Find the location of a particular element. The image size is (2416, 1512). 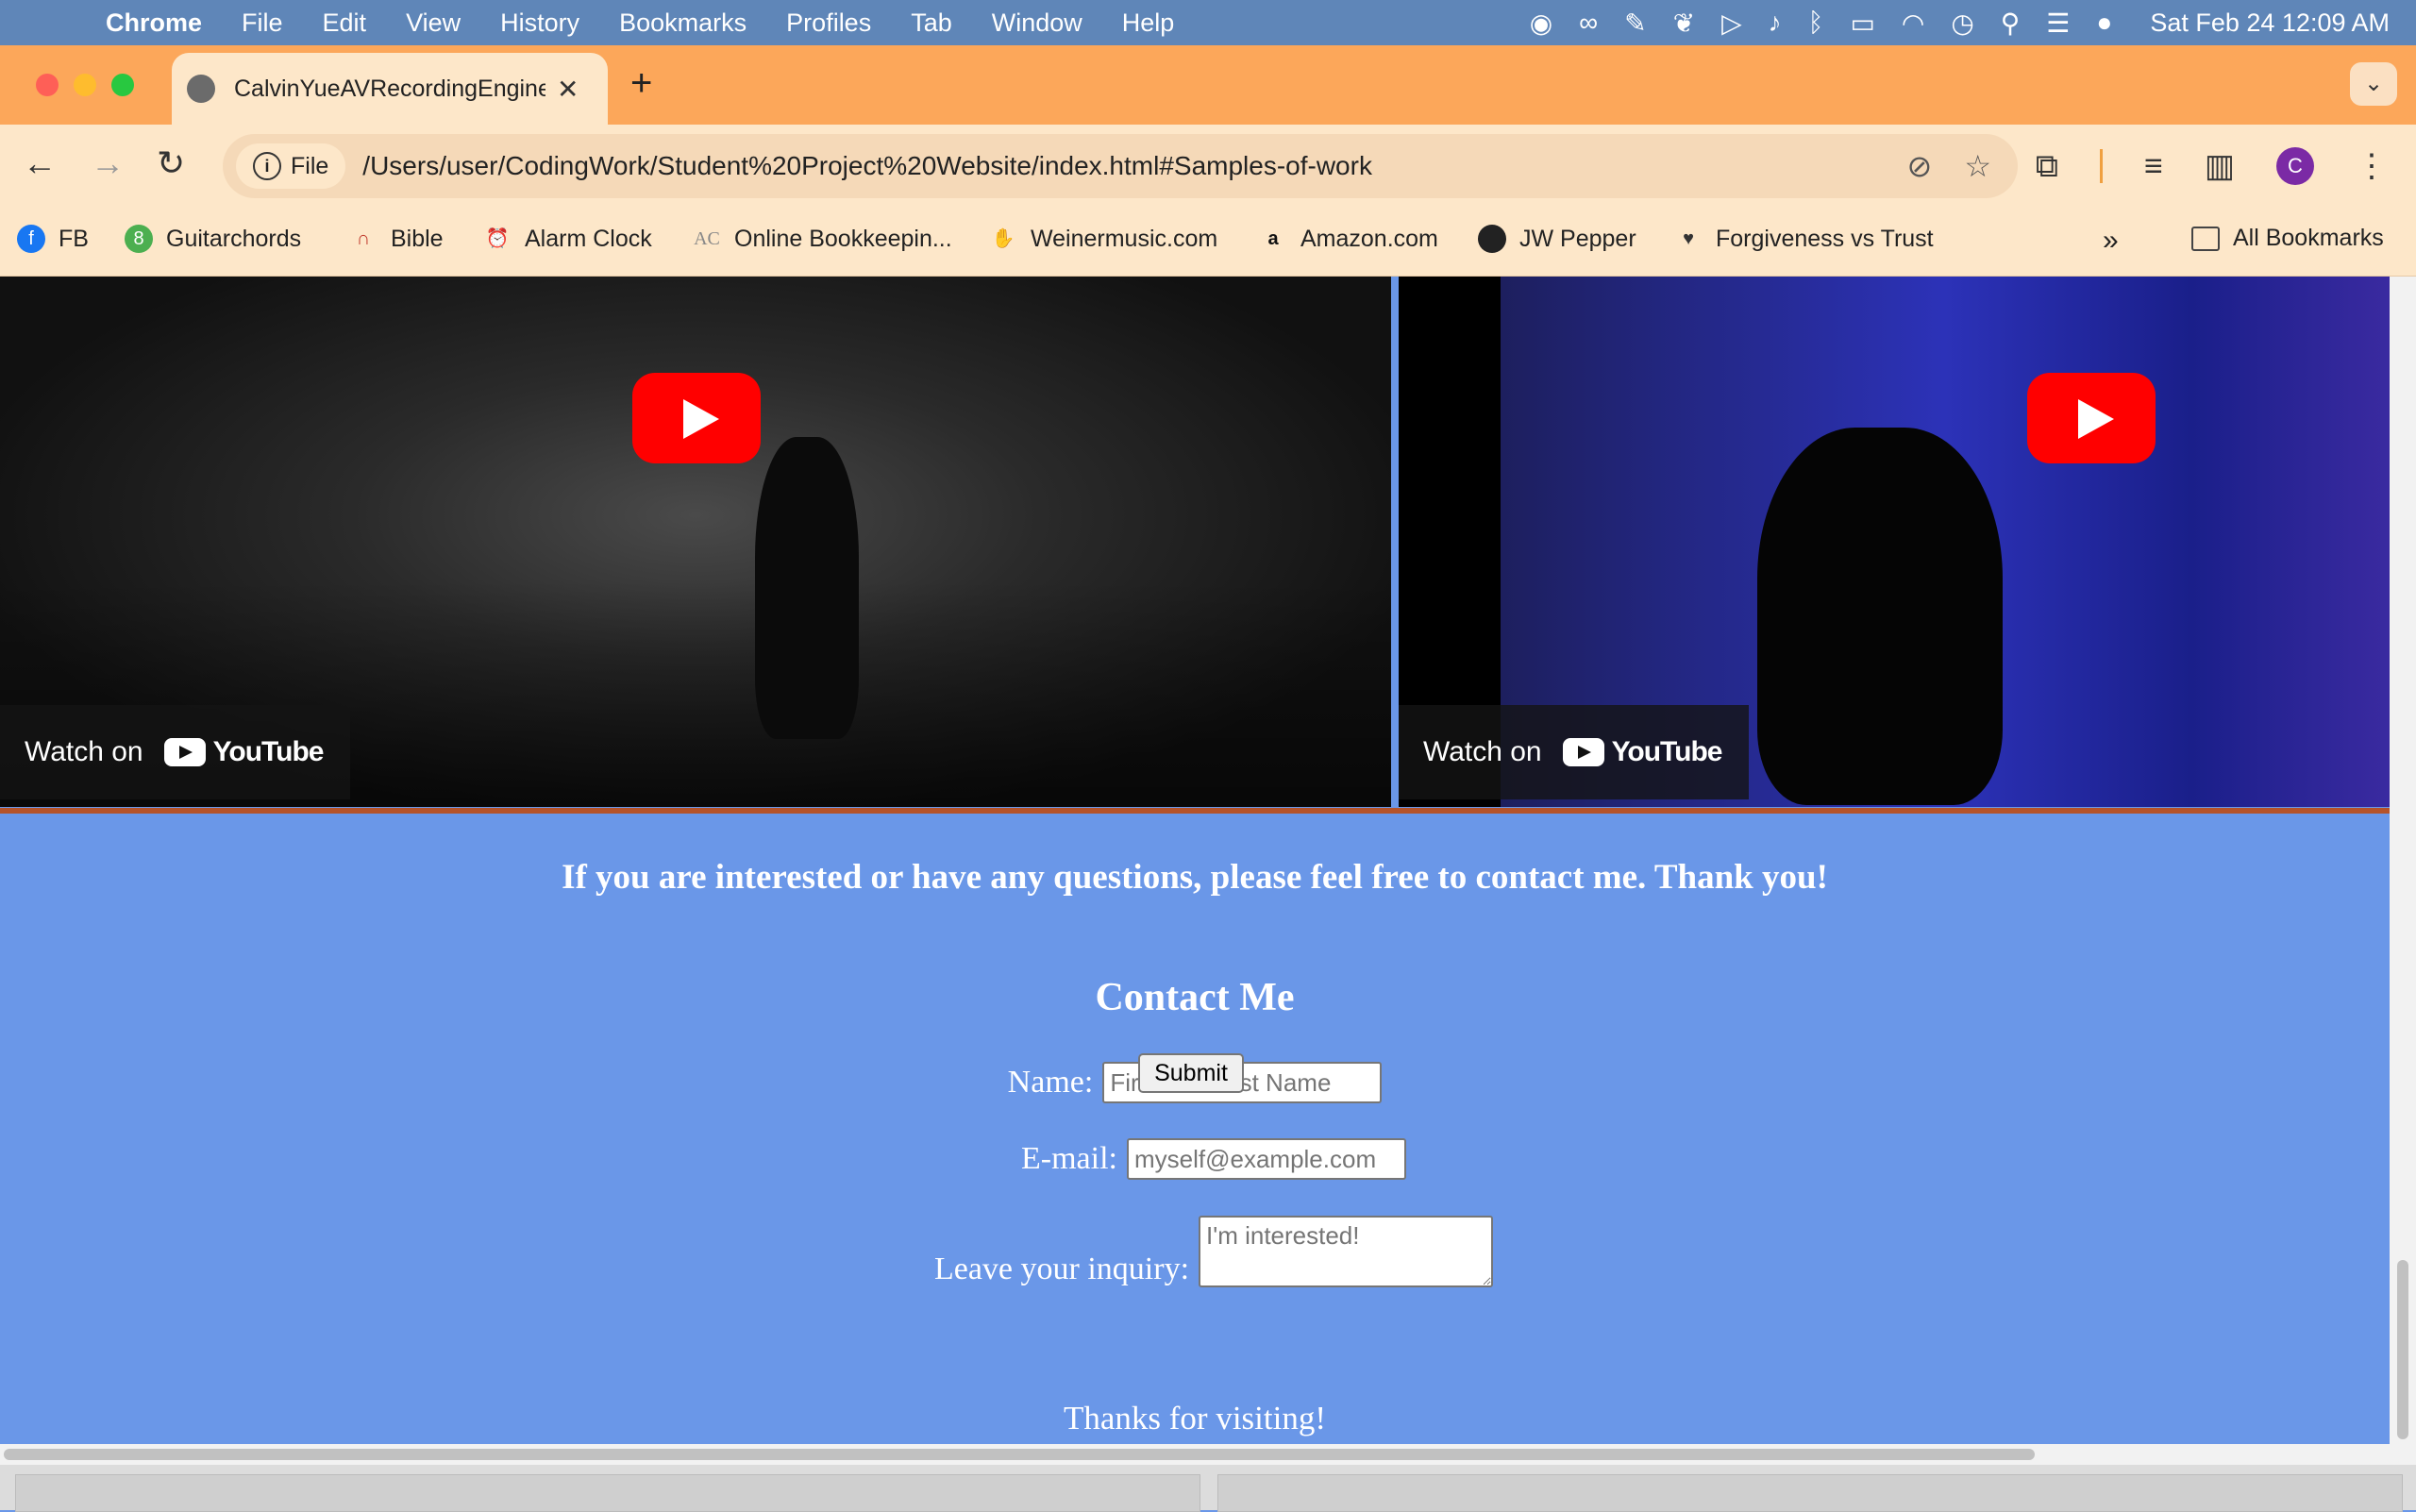

tab-search-button: ⌄ is located at coordinates (2374, 84).